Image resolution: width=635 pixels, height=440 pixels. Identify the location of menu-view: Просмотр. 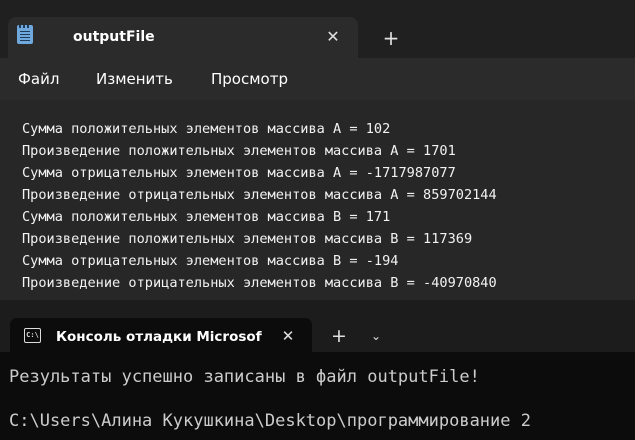
(249, 79).